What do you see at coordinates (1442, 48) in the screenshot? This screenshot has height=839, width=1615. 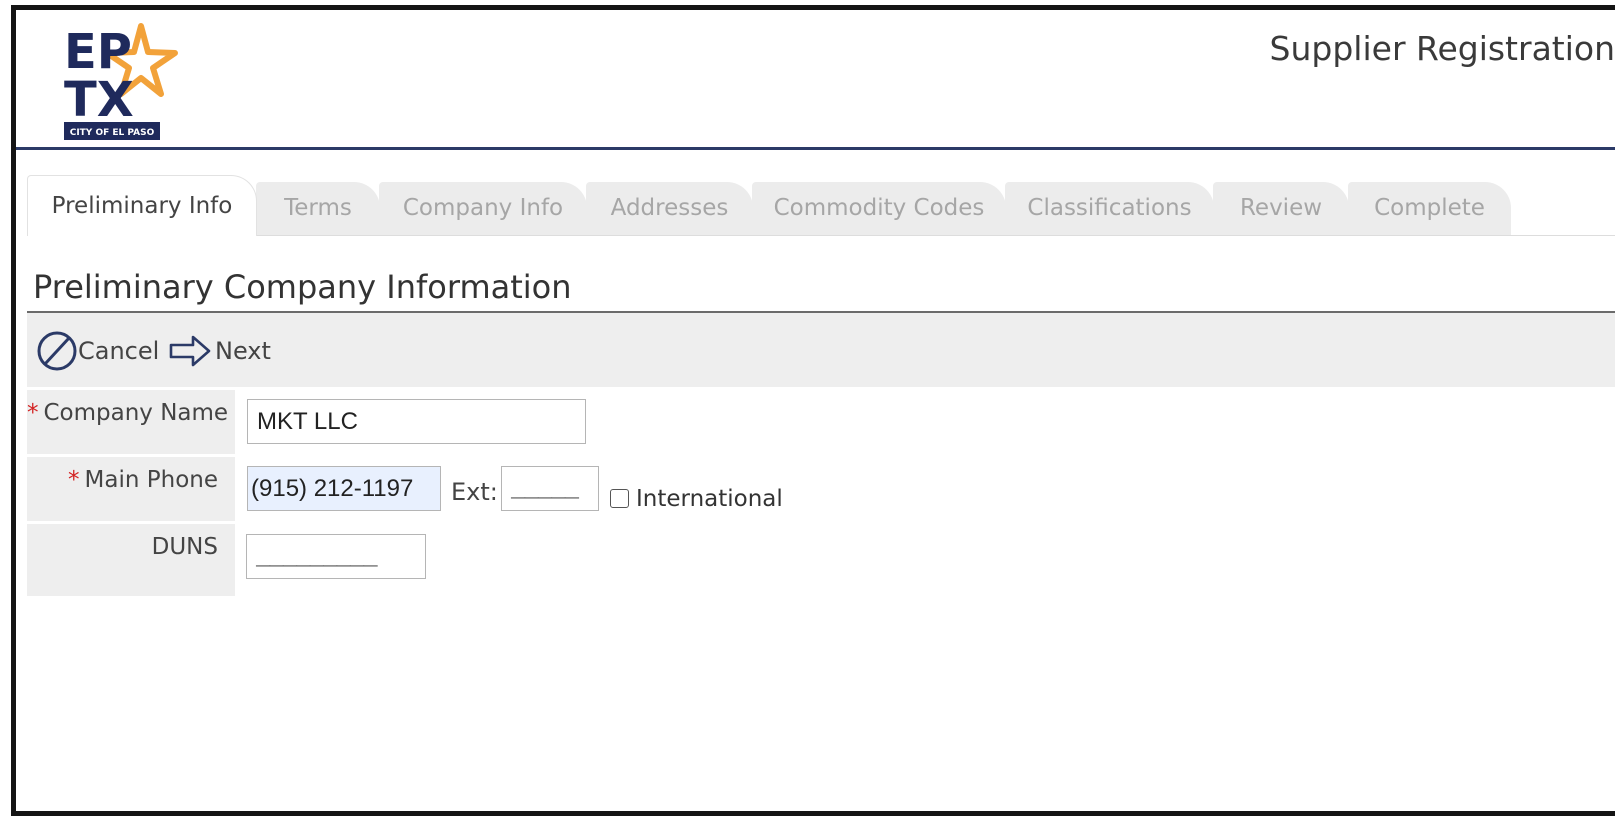 I see `app-title: Supplier Registration` at bounding box center [1442, 48].